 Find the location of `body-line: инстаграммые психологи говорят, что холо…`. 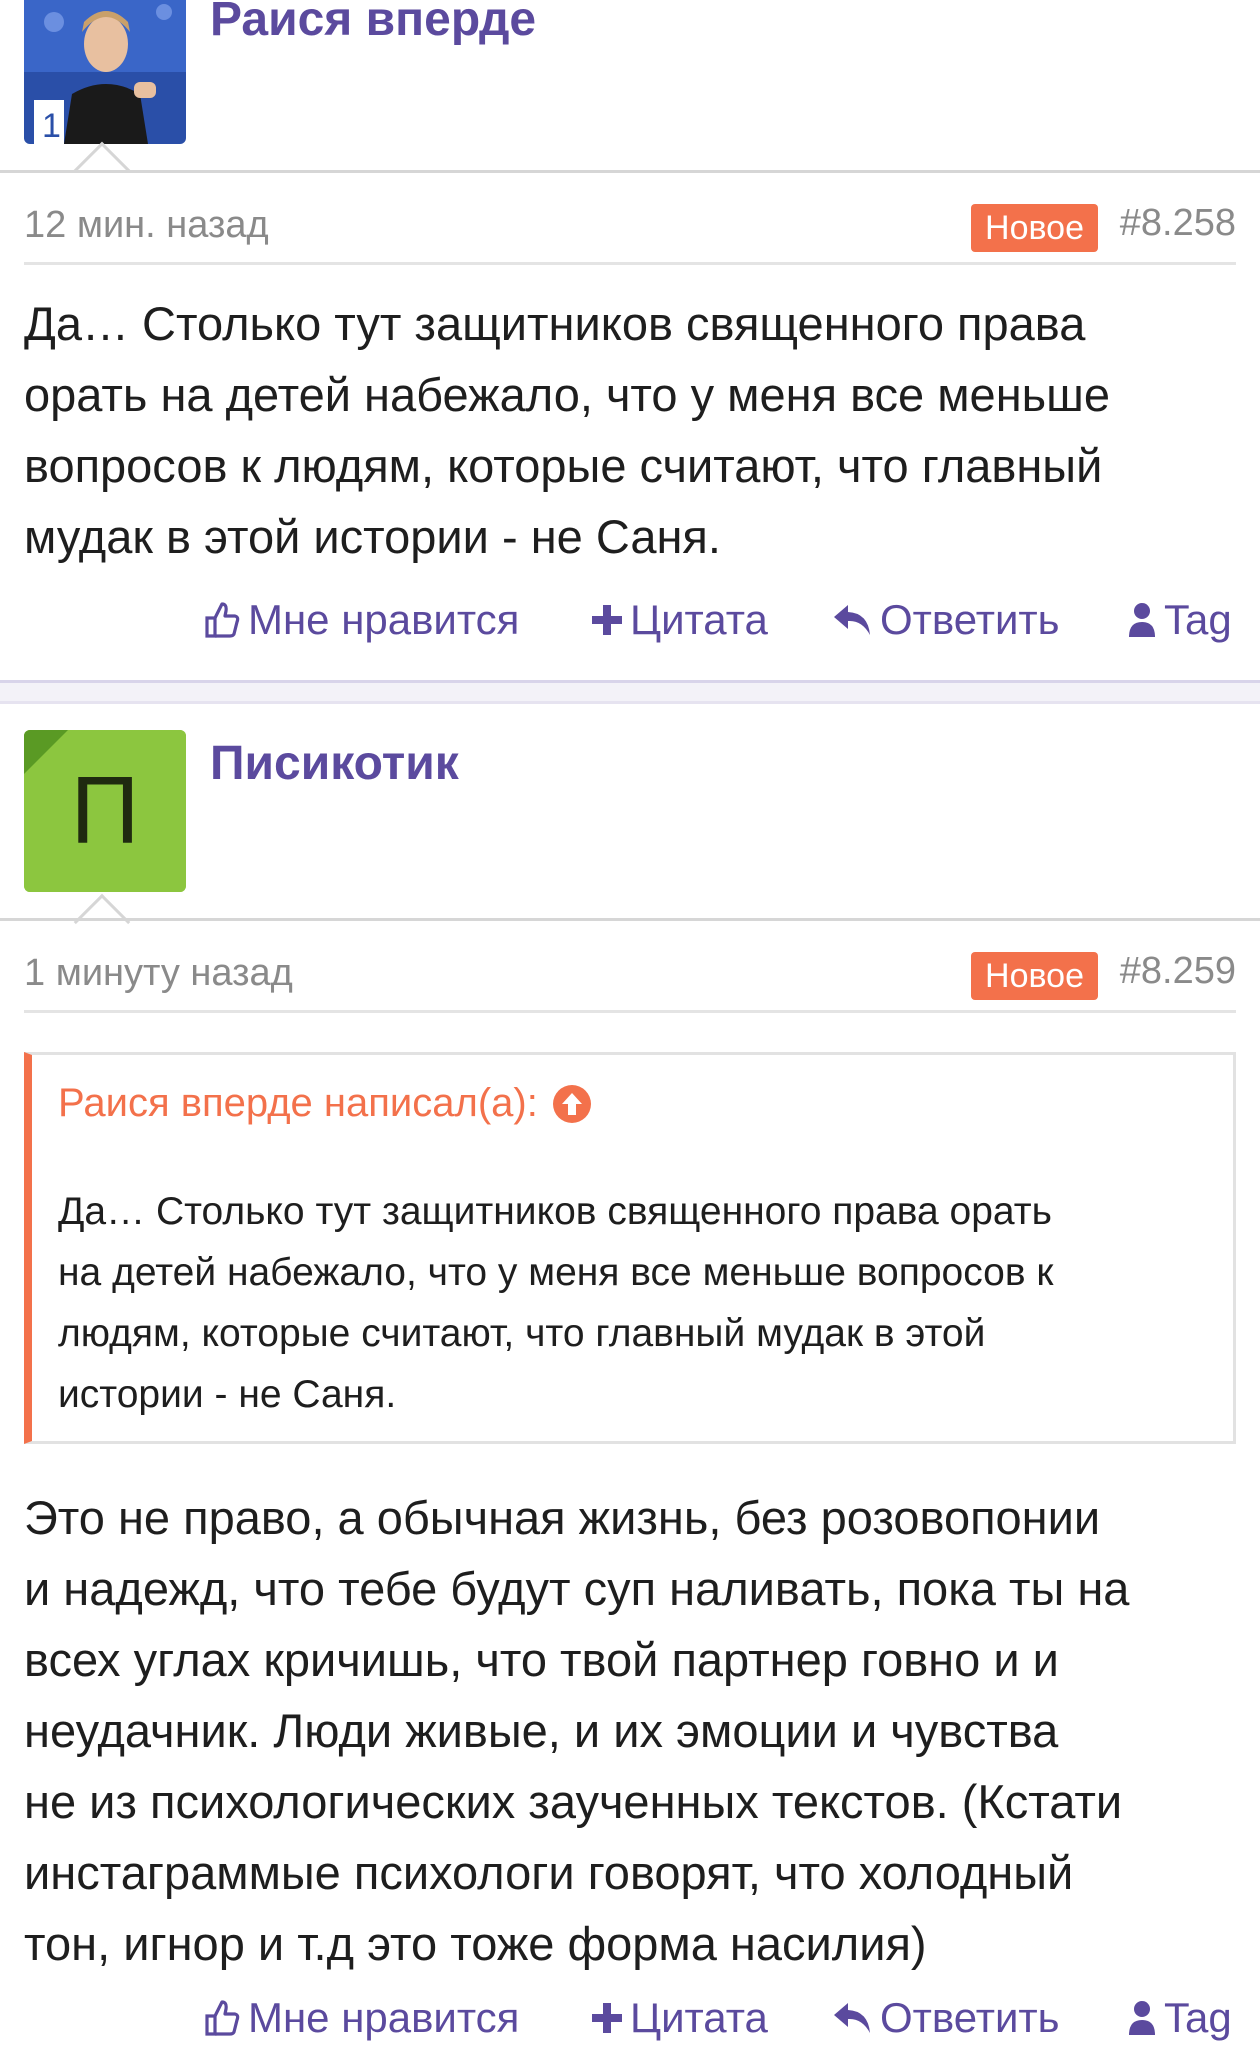

body-line: инстаграммые психологи говорят, что холо… is located at coordinates (549, 1872).